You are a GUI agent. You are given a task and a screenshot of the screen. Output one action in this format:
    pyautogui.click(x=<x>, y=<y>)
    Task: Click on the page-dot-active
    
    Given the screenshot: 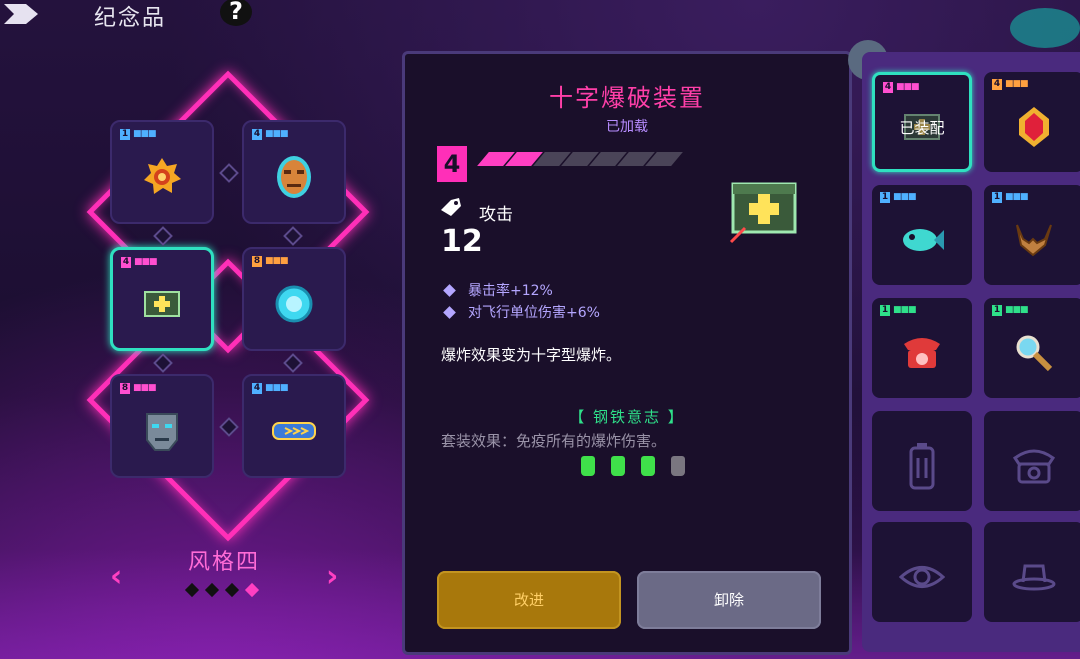 What is the action you would take?
    pyautogui.click(x=252, y=590)
    